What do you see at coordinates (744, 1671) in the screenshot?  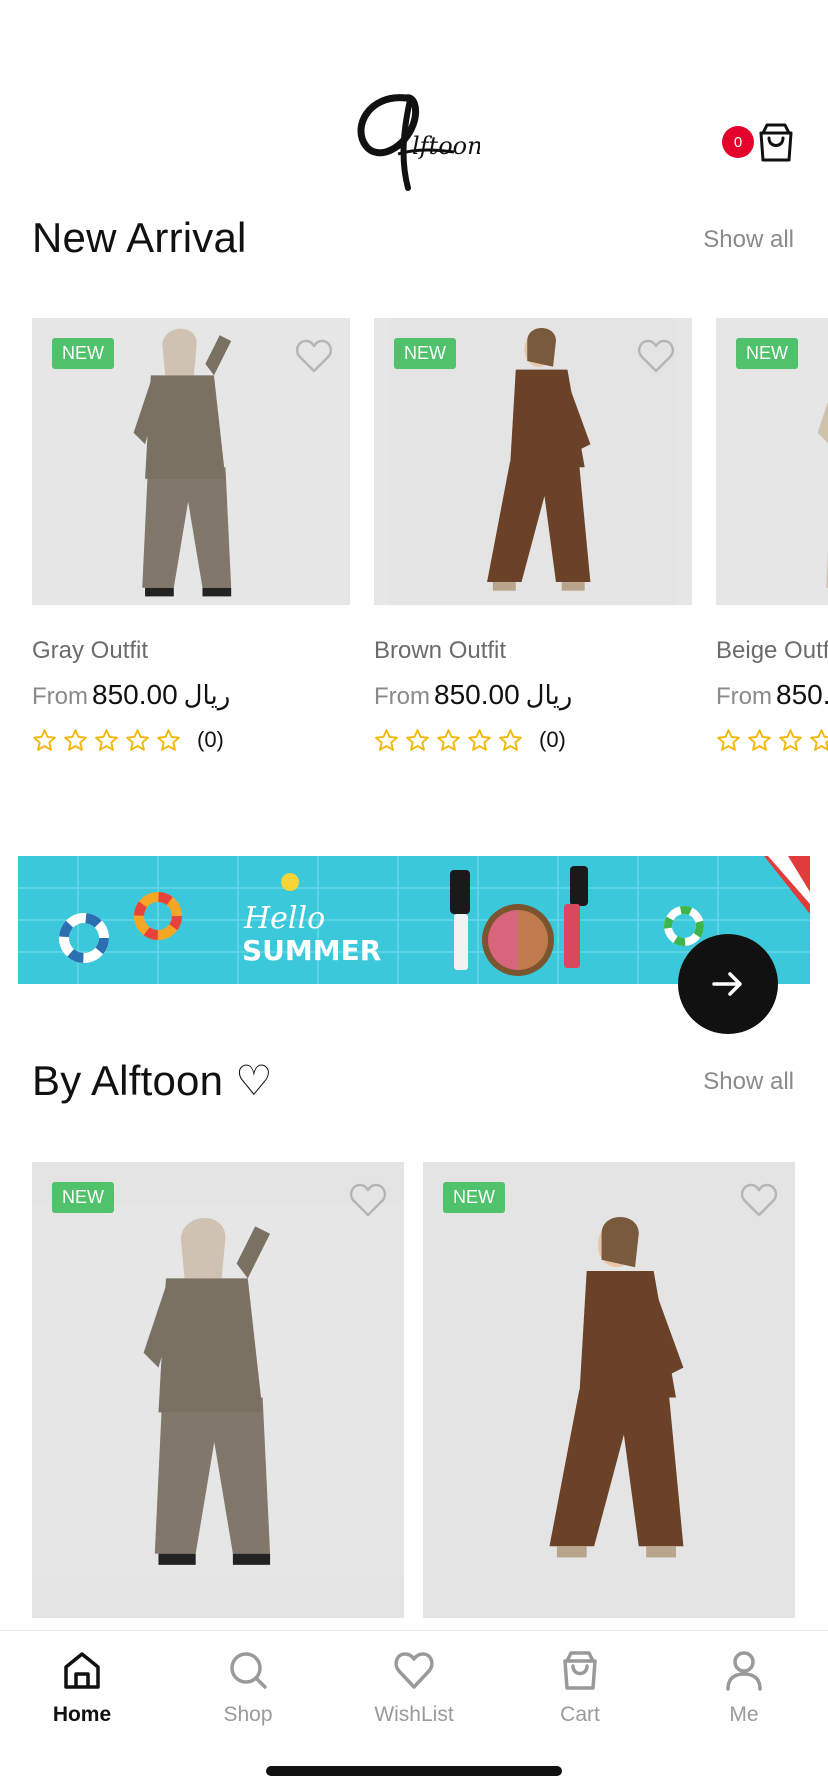 I see `user-icon` at bounding box center [744, 1671].